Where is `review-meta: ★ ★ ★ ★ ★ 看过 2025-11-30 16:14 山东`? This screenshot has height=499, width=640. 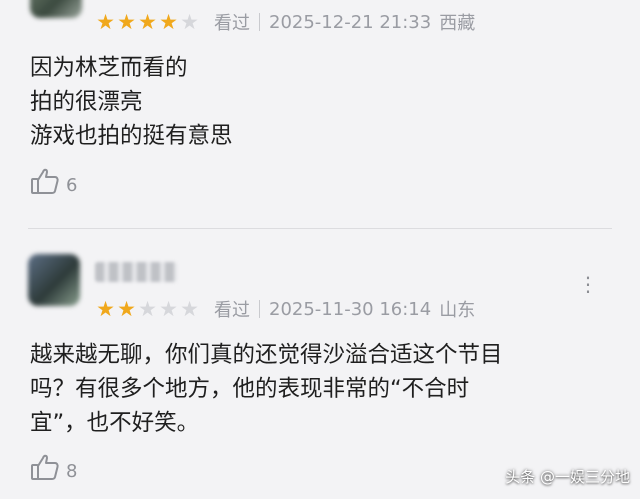 review-meta: ★ ★ ★ ★ ★ 看过 2025-11-30 16:14 山东 is located at coordinates (285, 309).